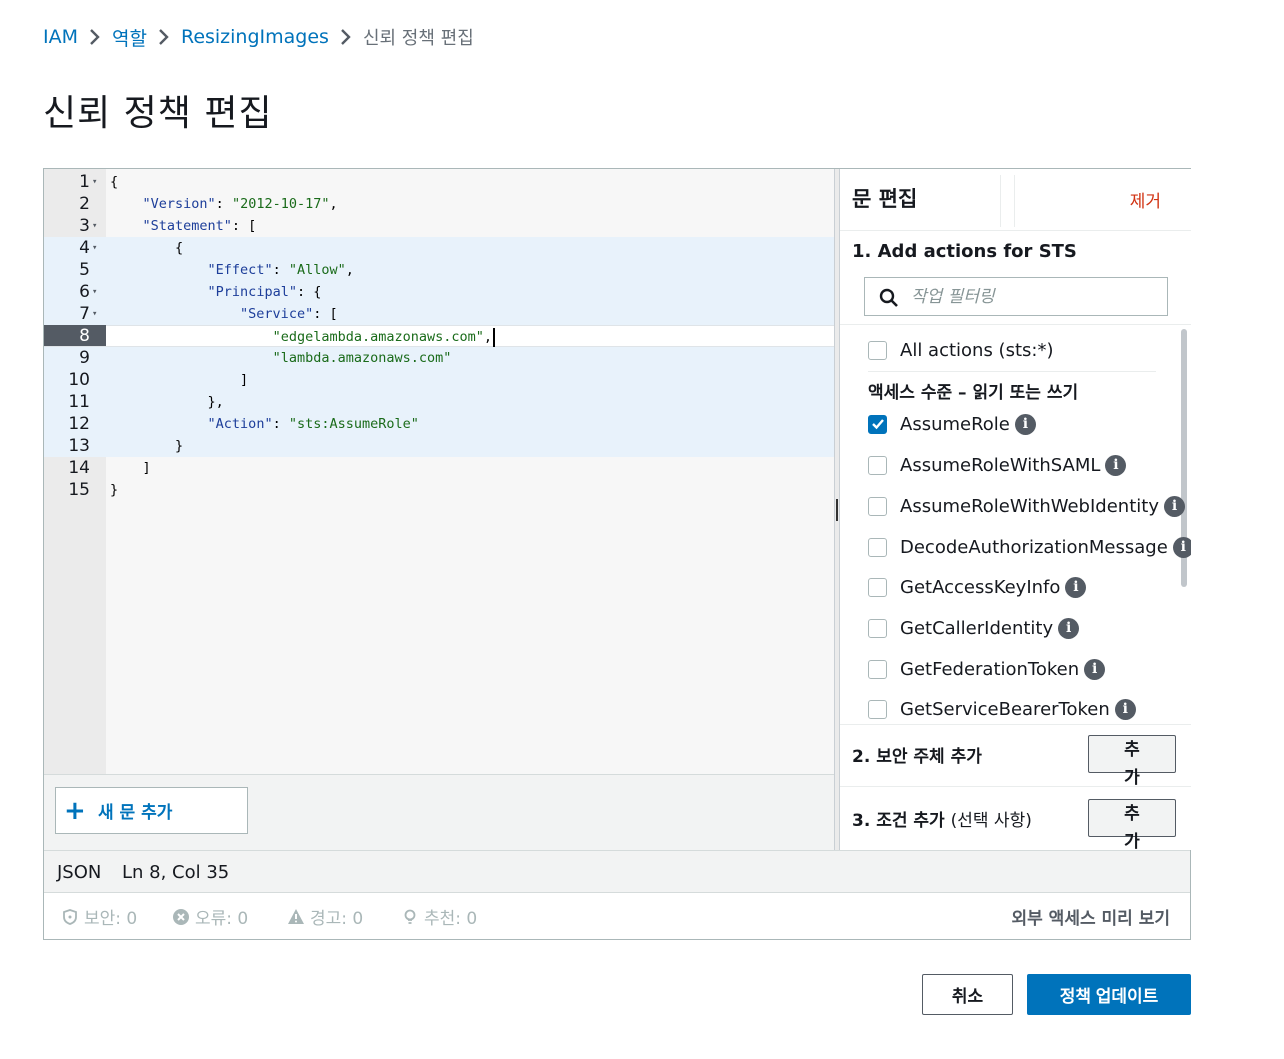 This screenshot has width=1284, height=1059. What do you see at coordinates (79, 468) in the screenshot?
I see `line-number: 14` at bounding box center [79, 468].